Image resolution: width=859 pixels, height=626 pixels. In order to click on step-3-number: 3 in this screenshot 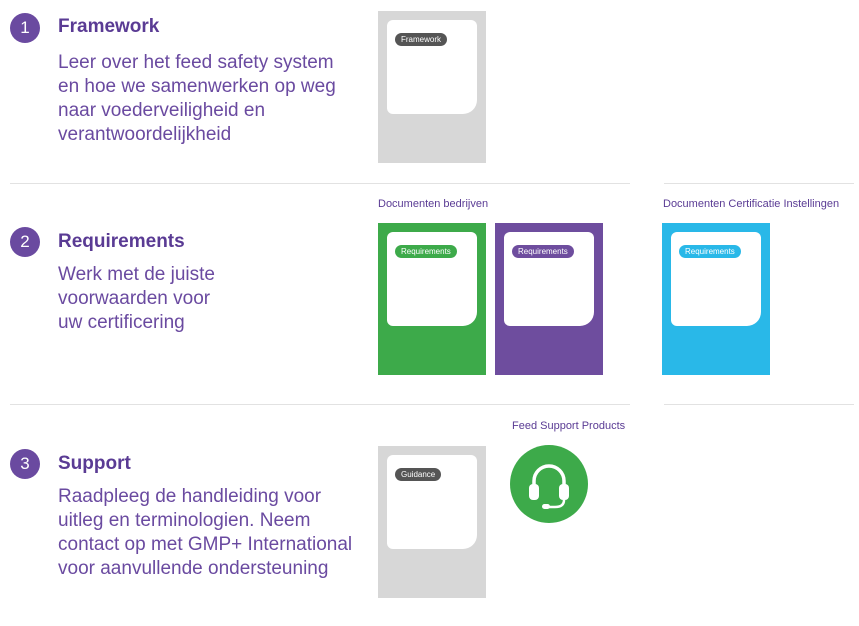, I will do `click(25, 464)`.